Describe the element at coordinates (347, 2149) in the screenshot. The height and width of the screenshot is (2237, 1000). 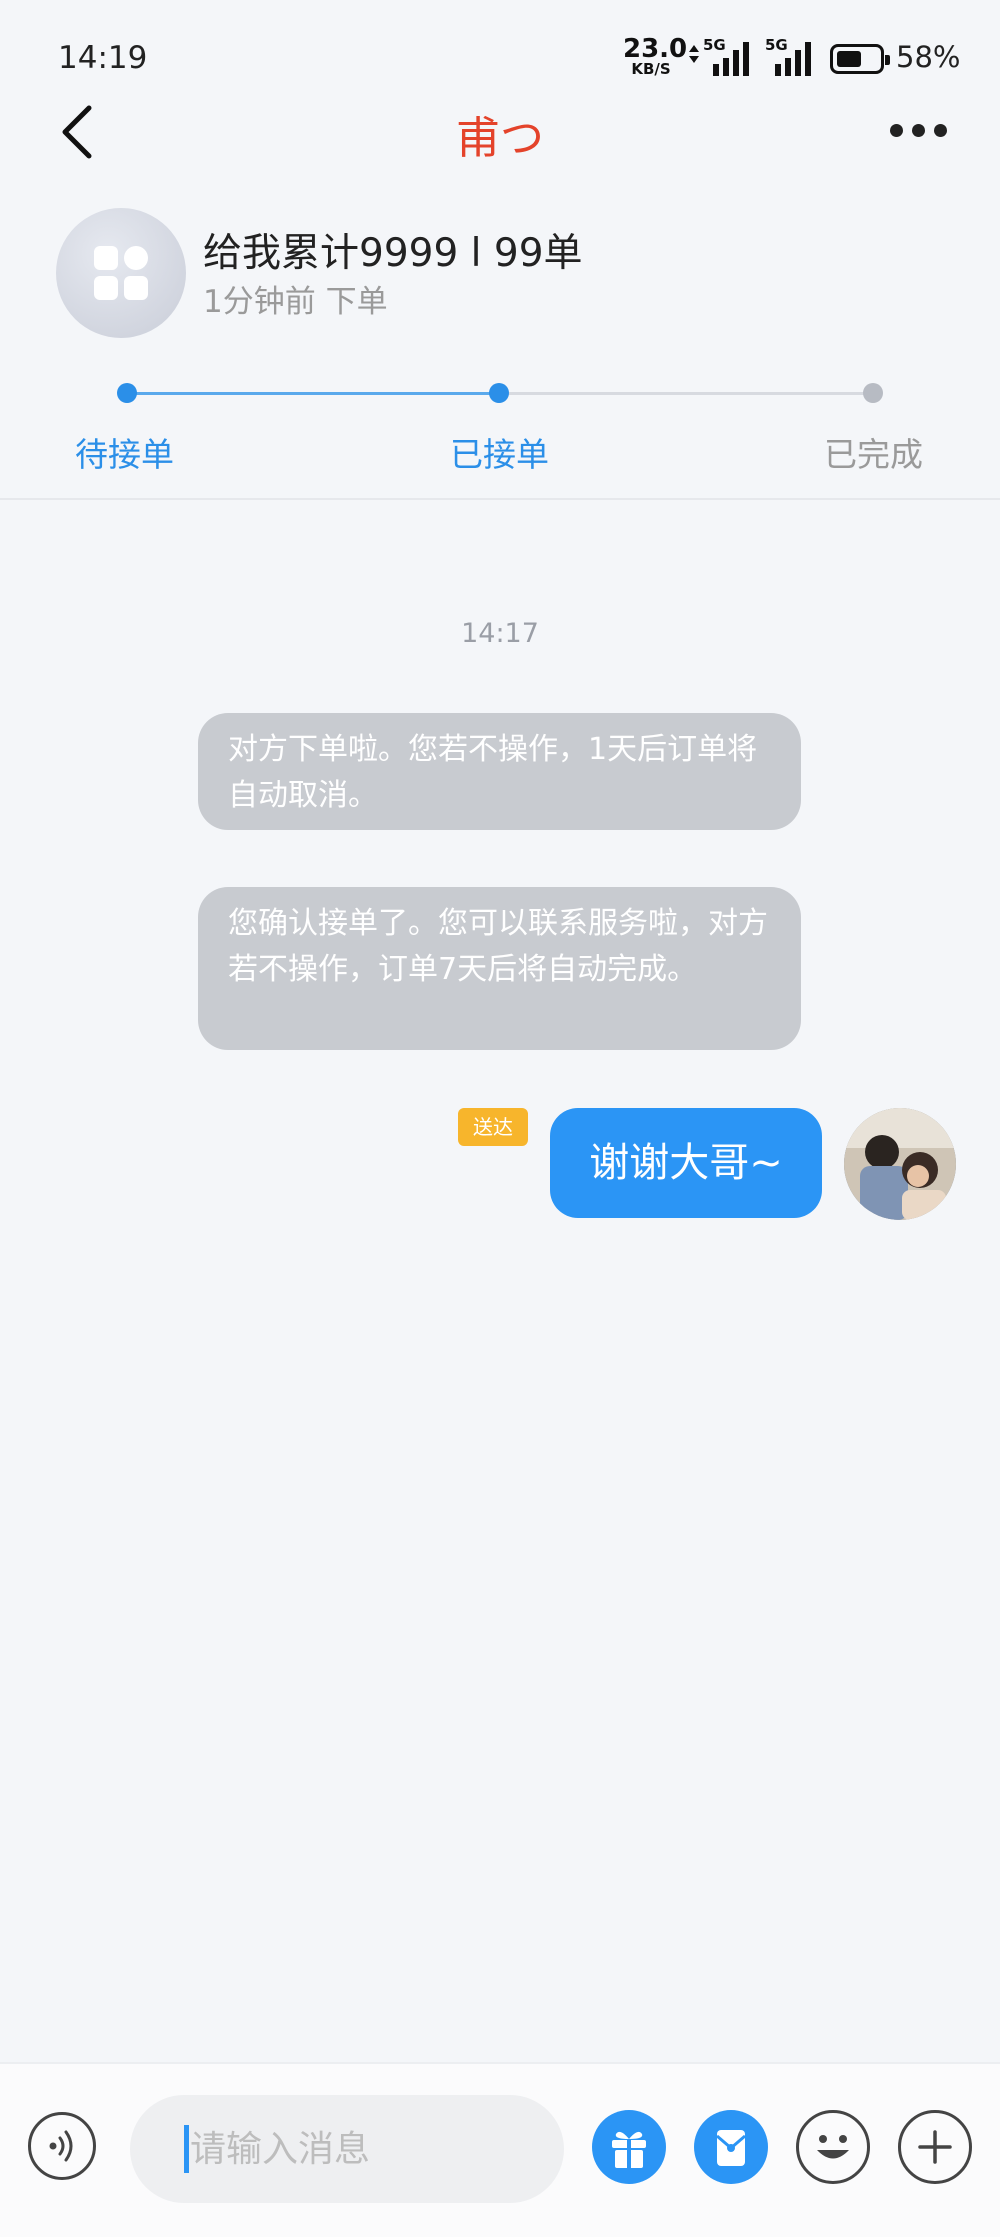
I see `message-input` at that location.